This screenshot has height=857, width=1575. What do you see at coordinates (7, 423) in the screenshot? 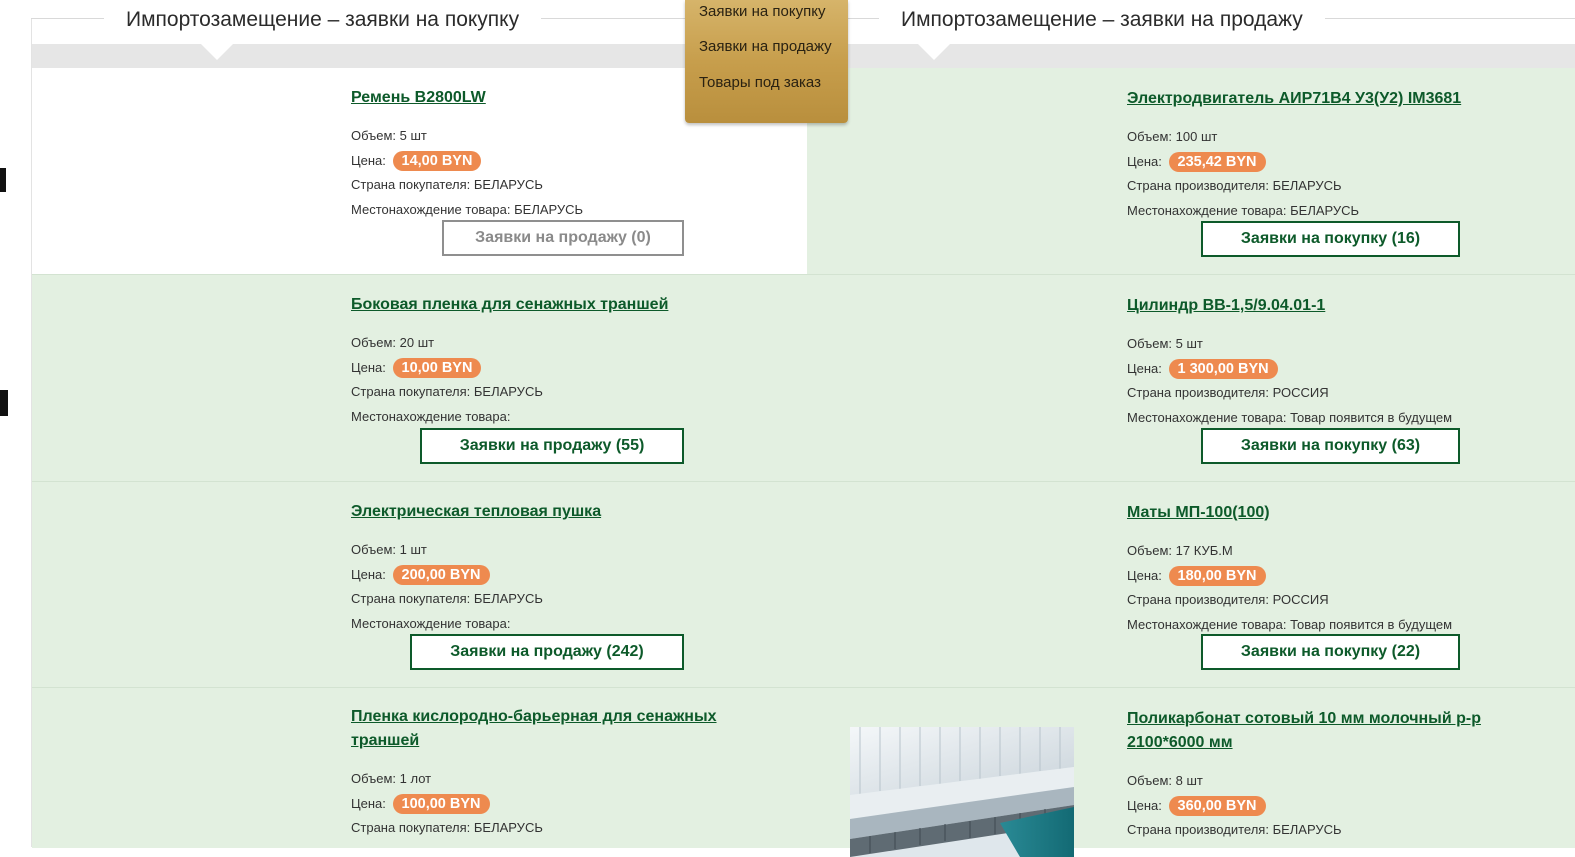
I see `left-edge-fragment` at bounding box center [7, 423].